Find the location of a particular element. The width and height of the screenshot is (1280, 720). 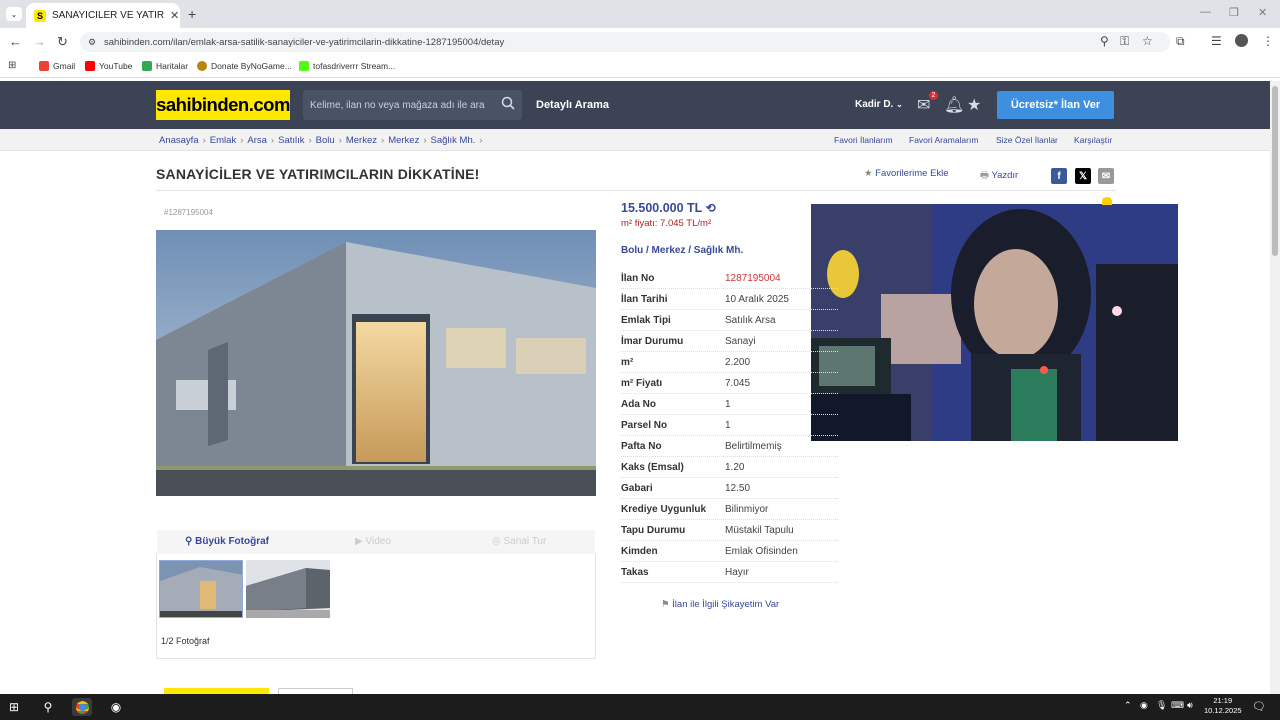

menu-icon: ⋮ is located at coordinates (1268, 41).